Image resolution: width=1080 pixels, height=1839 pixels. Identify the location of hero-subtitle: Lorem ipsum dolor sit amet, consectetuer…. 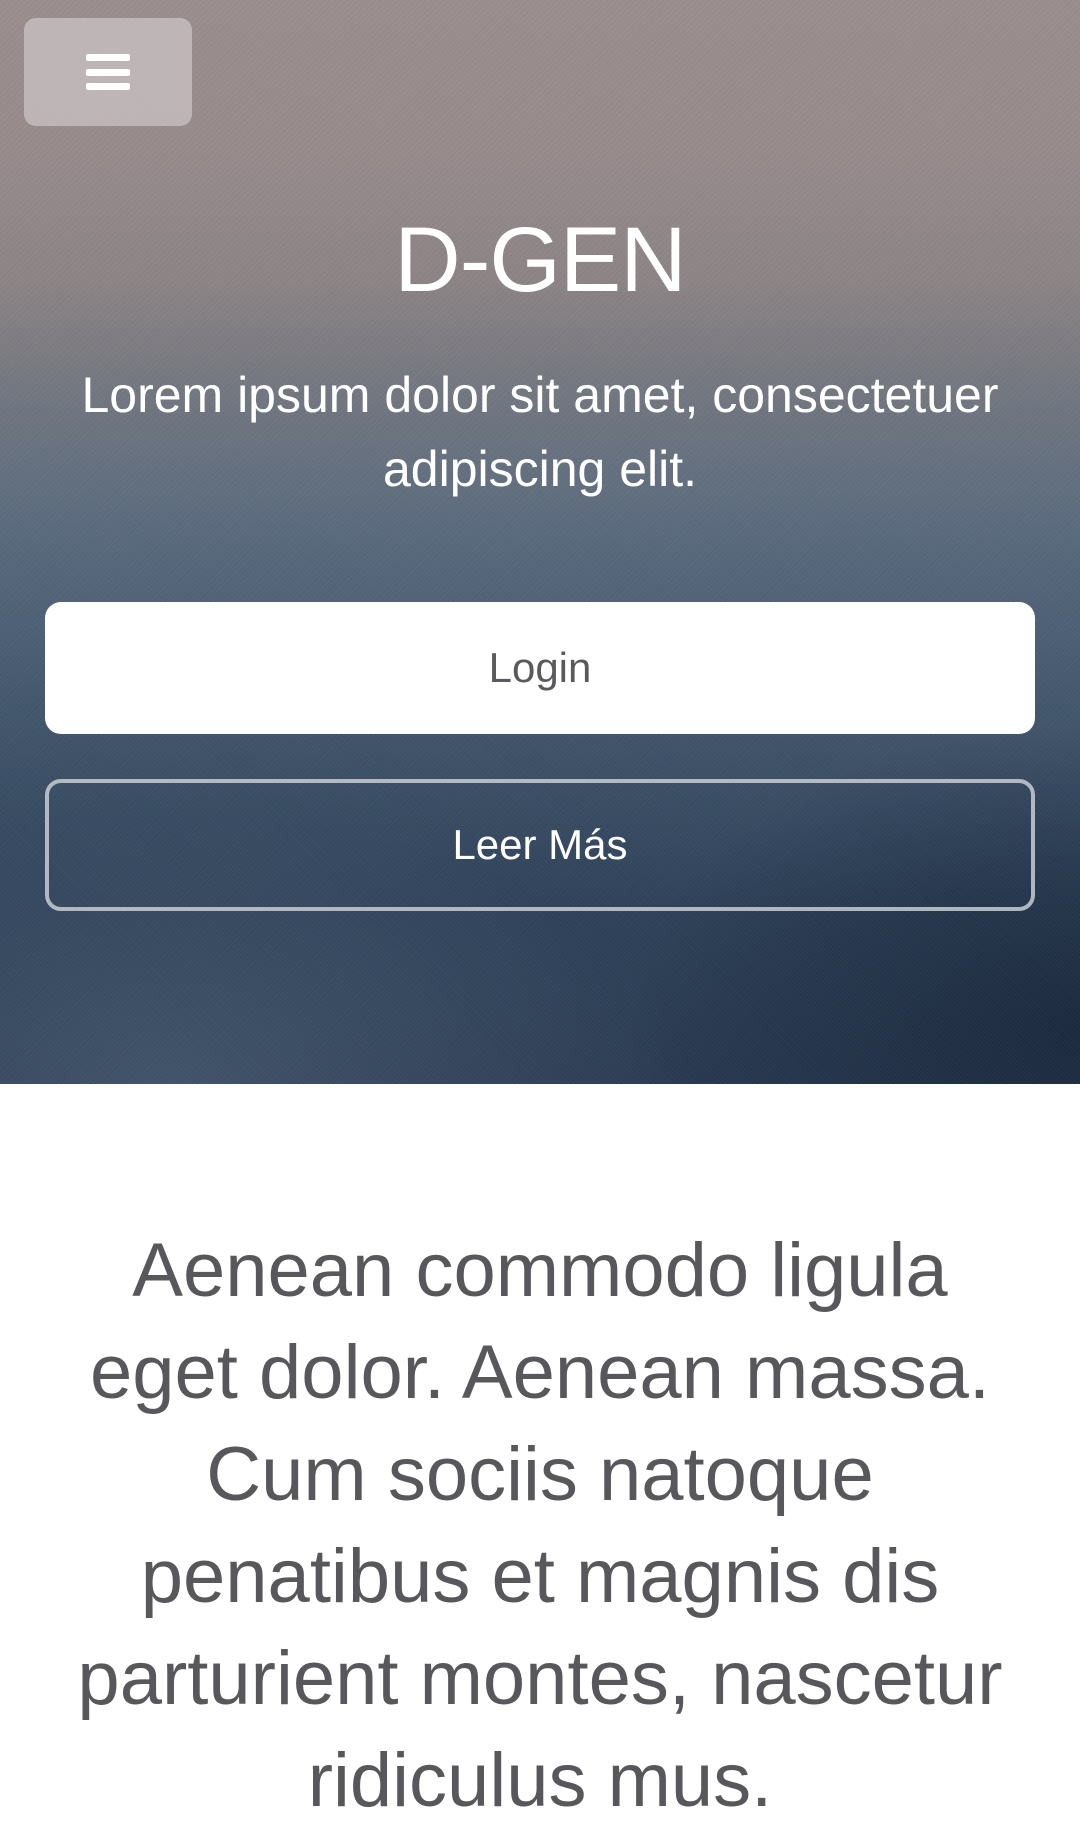
(540, 432).